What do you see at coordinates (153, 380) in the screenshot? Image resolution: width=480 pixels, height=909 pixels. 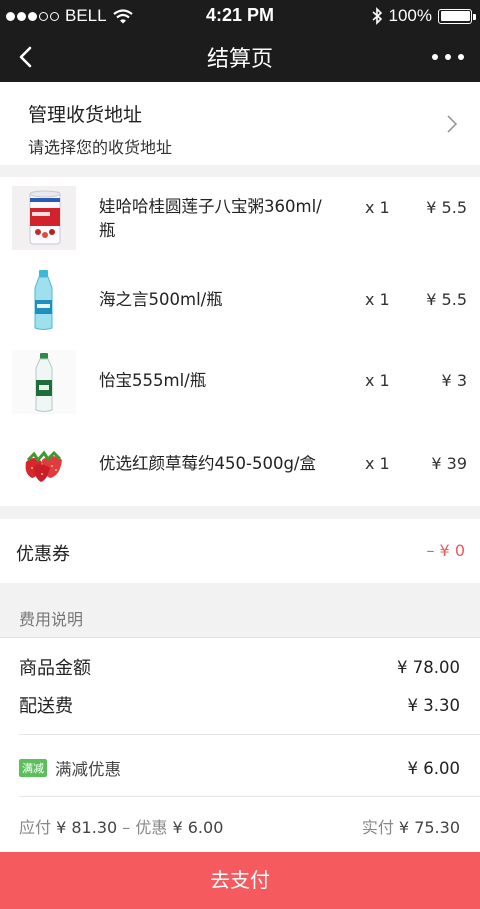 I see `product-name: 怡宝555ml/瓶` at bounding box center [153, 380].